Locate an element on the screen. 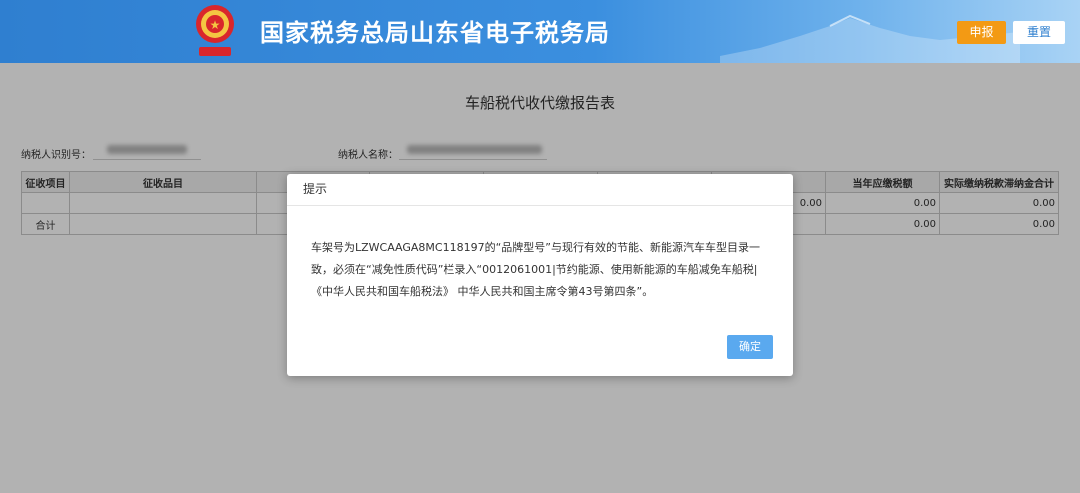  tax-emblem-icon: ★ is located at coordinates (215, 30).